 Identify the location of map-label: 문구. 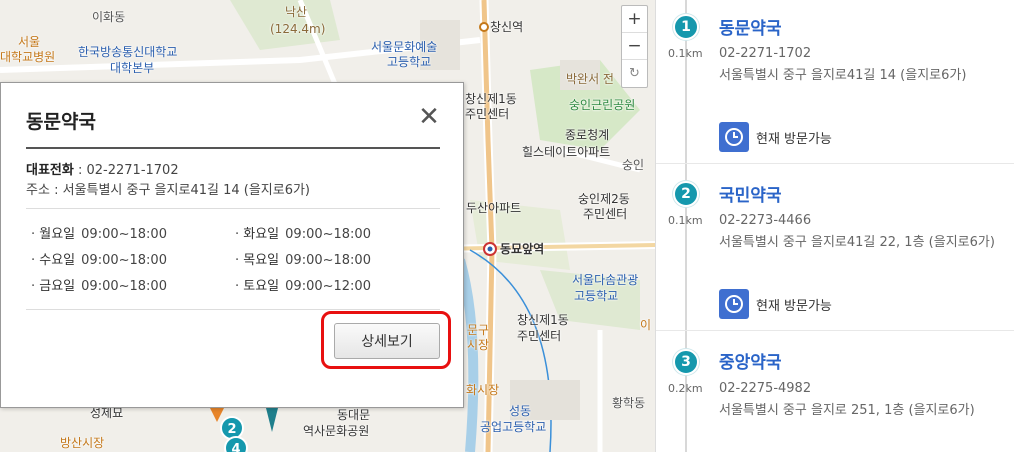
(478, 330).